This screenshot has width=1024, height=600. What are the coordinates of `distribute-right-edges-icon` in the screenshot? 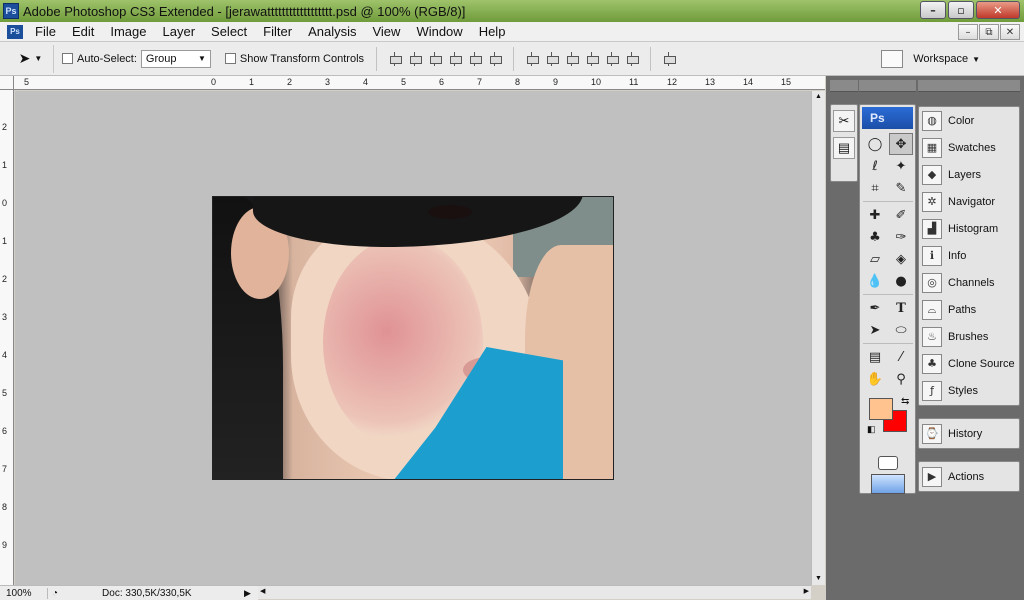 It's located at (632, 58).